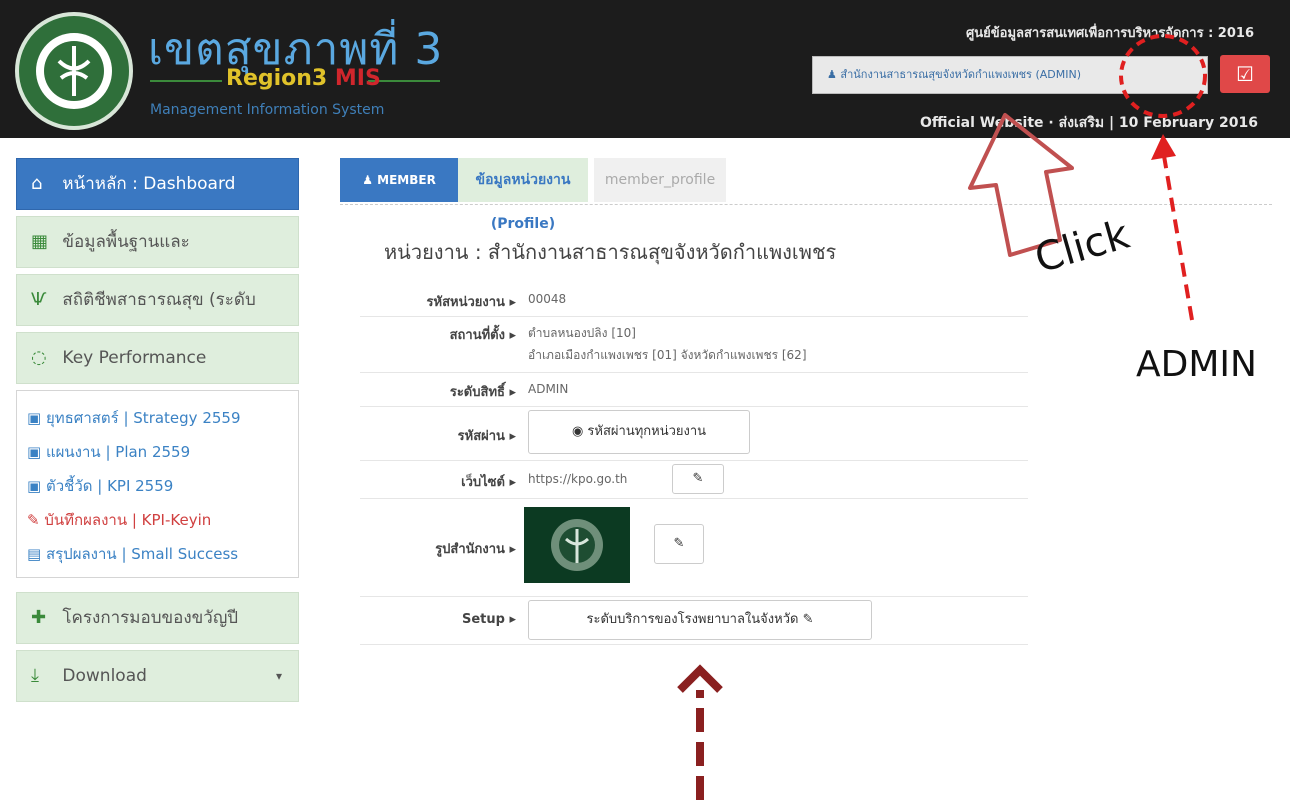 This screenshot has height=801, width=1301. I want to click on admin-dashed-arrow-line, so click(1177, 235).